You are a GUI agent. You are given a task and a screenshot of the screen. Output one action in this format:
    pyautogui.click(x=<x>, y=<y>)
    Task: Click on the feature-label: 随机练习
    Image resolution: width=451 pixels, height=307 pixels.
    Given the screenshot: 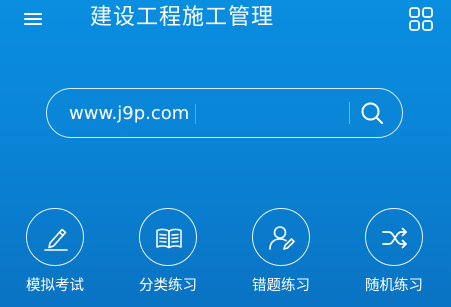 What is the action you would take?
    pyautogui.click(x=394, y=286)
    